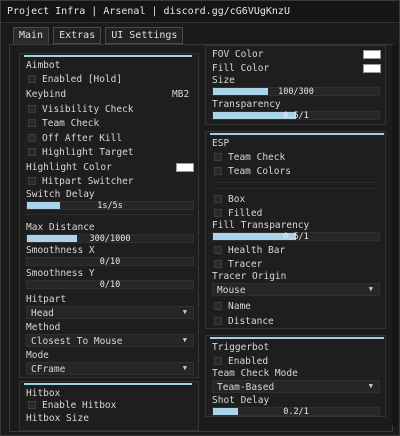 The width and height of the screenshot is (400, 436). I want to click on smoothness-x-slider: 0/10, so click(110, 262).